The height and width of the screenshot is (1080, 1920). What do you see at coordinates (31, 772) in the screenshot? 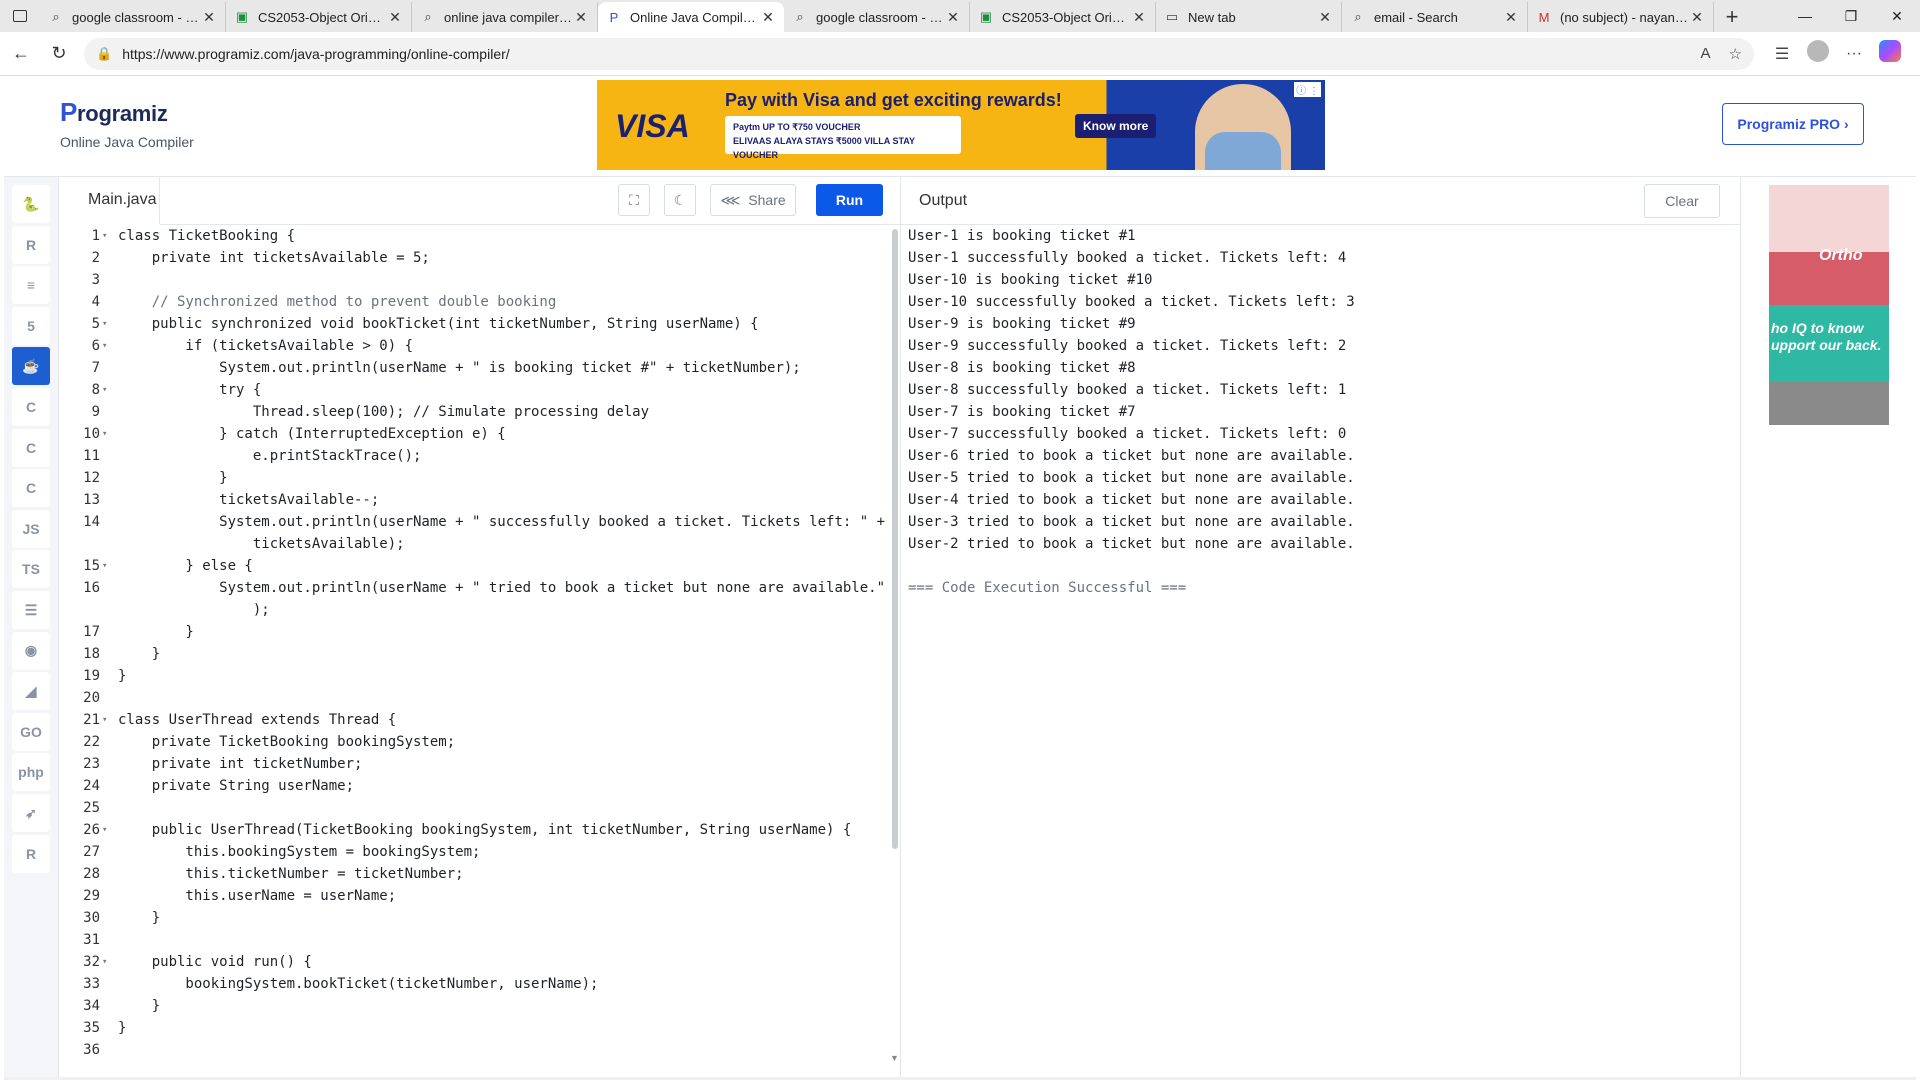
I see `php-icon: php` at bounding box center [31, 772].